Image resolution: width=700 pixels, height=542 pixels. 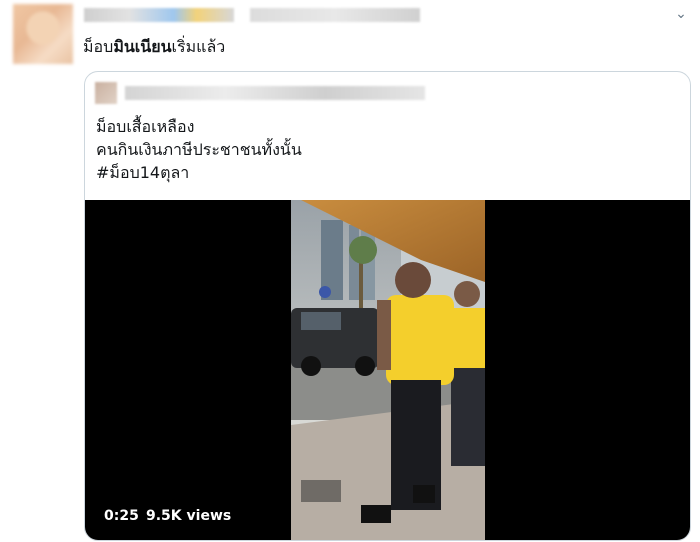 I want to click on chevron-down-icon: ⌄, so click(x=681, y=14).